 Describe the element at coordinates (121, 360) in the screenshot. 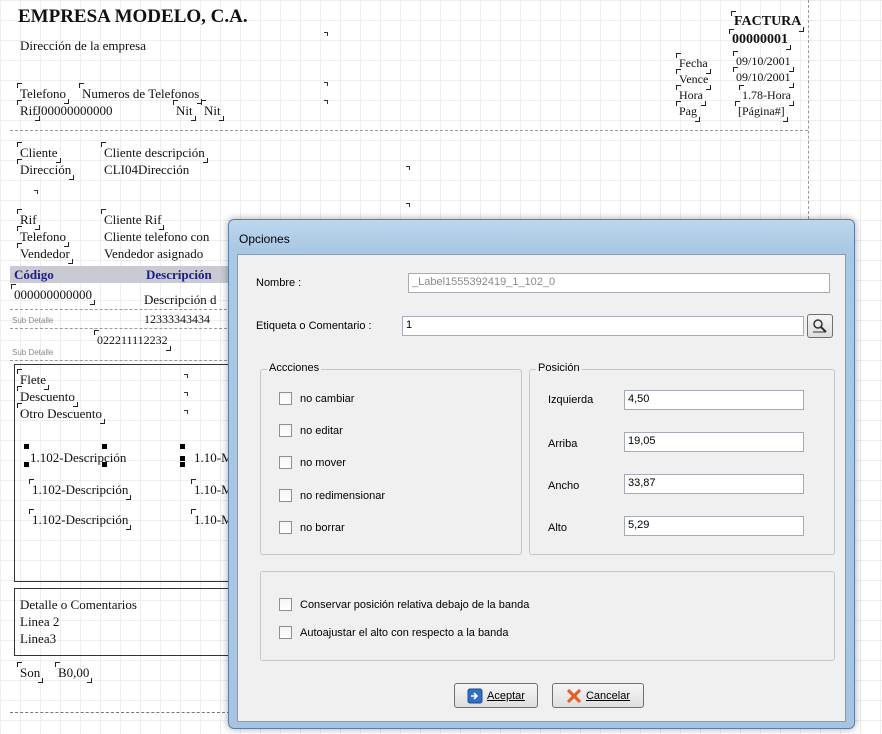

I see `sub-detail-divider` at that location.